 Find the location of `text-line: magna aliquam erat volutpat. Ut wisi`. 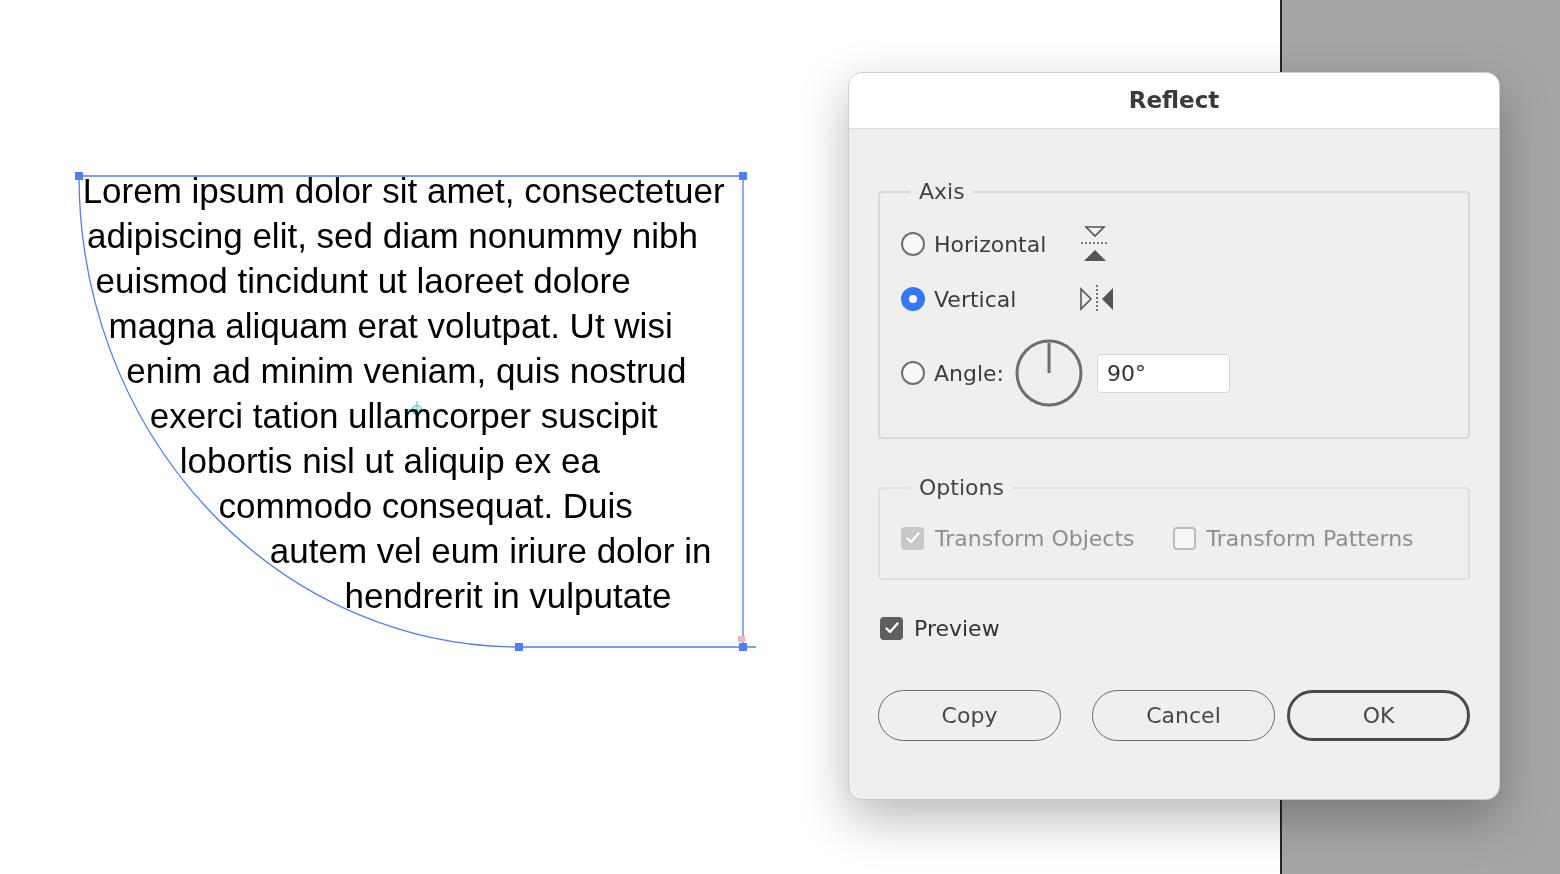

text-line: magna aliquam erat volutpat. Ut wisi is located at coordinates (390, 326).